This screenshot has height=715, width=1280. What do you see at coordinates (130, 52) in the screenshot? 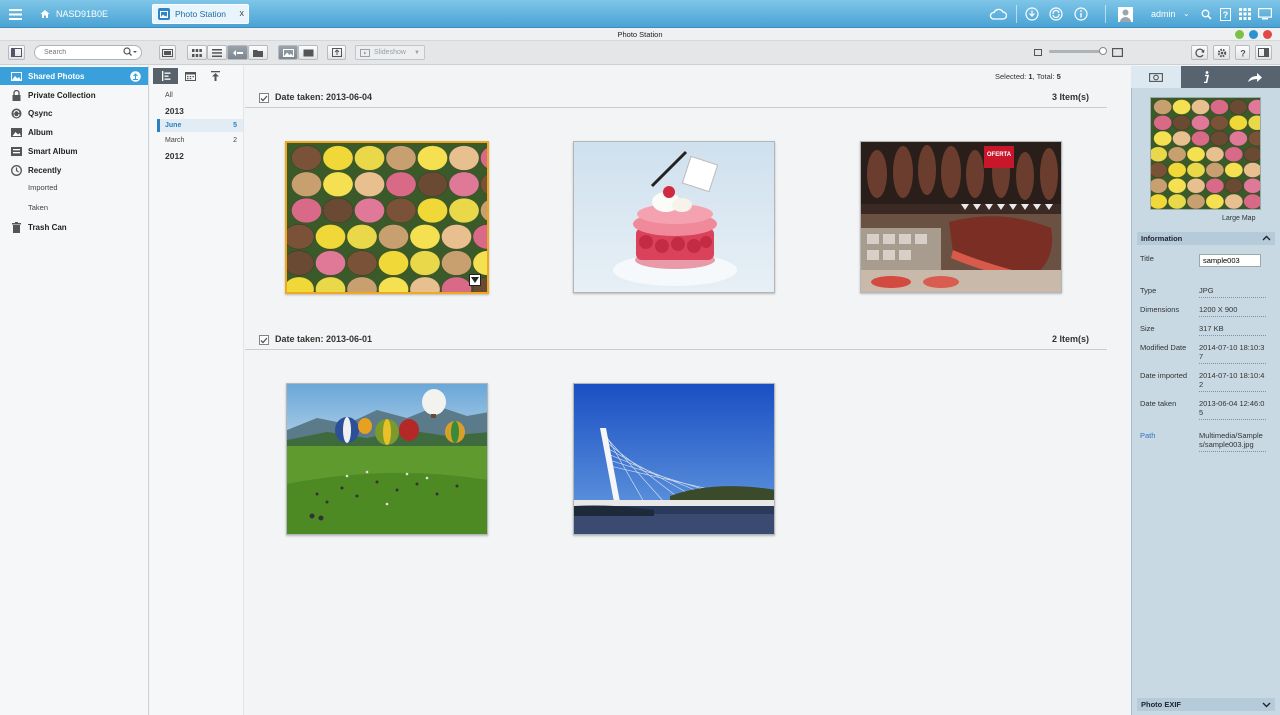
I see `search-options-icon` at bounding box center [130, 52].